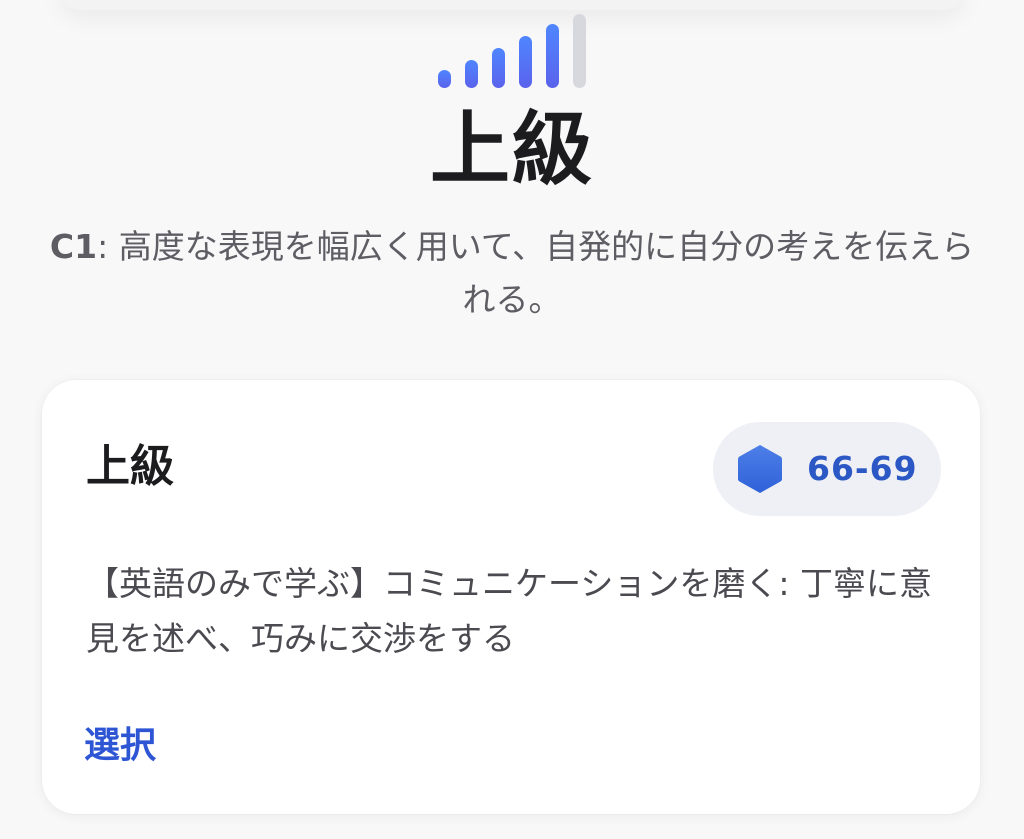 The height and width of the screenshot is (839, 1024). What do you see at coordinates (512, 149) in the screenshot?
I see `level-title: 上級` at bounding box center [512, 149].